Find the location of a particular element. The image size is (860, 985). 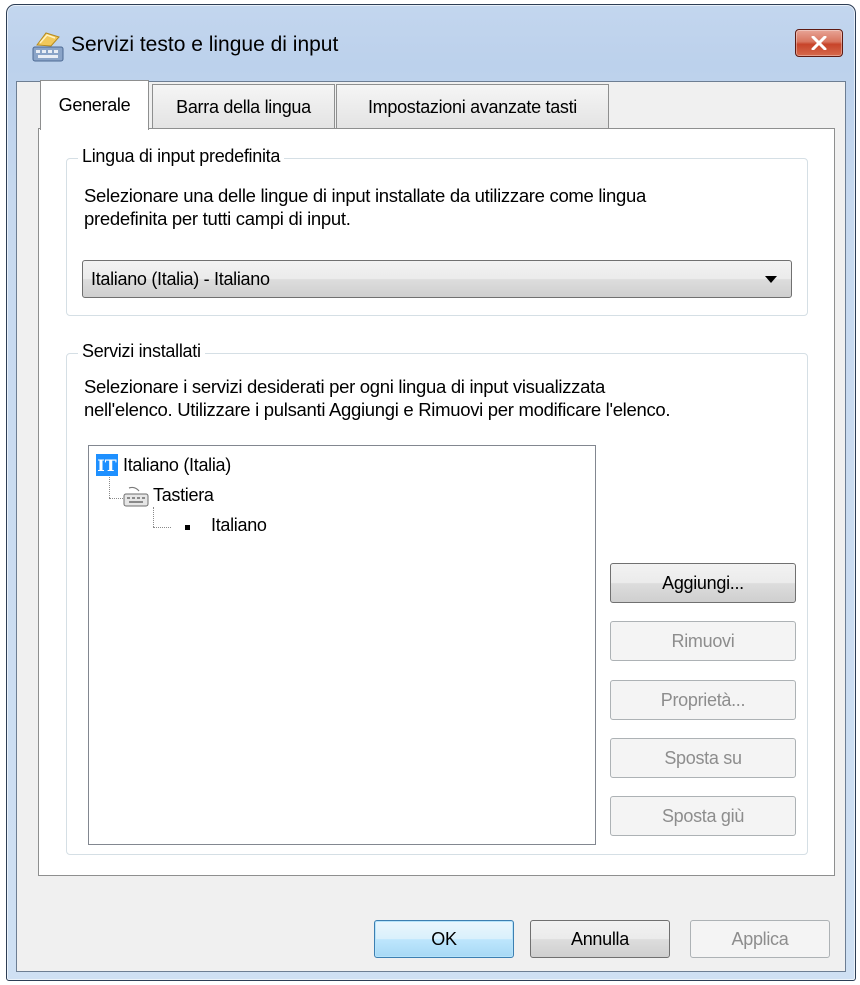

chevron-down-icon is located at coordinates (771, 279).